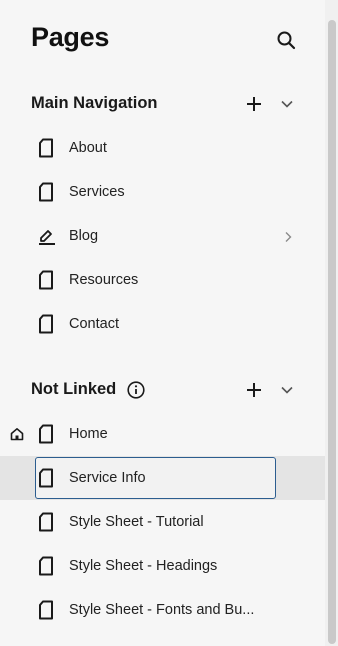  What do you see at coordinates (88, 434) in the screenshot?
I see `nav-item-label: Home` at bounding box center [88, 434].